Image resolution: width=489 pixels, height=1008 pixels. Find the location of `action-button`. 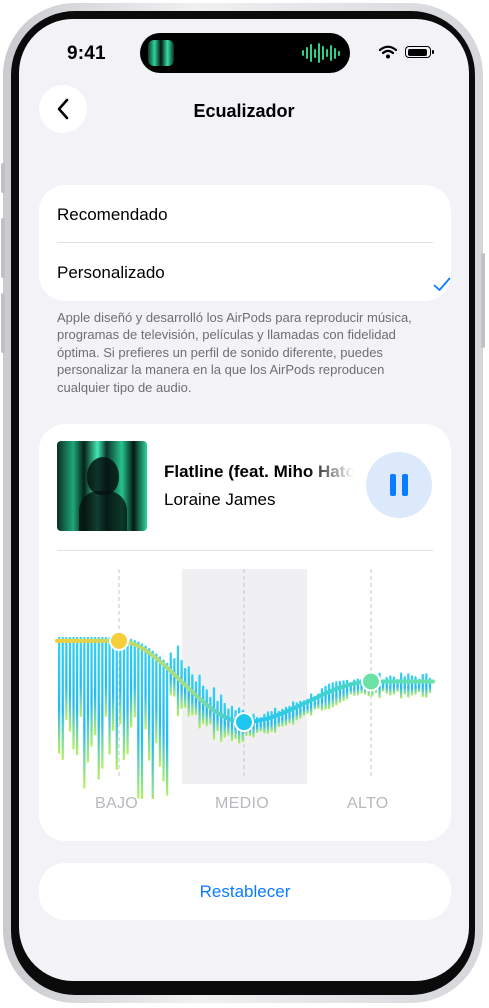

action-button is located at coordinates (3, 178).